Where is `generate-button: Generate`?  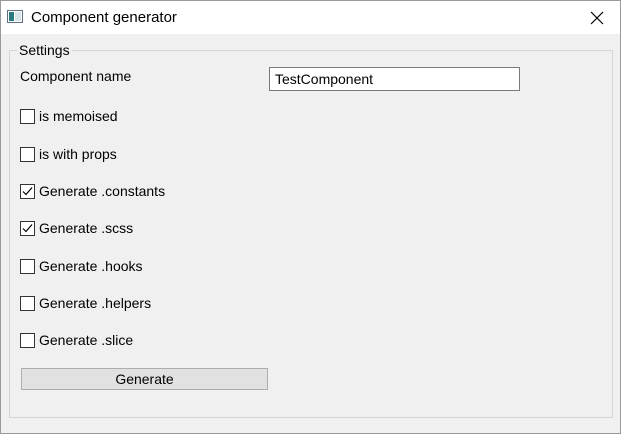 generate-button: Generate is located at coordinates (144, 379).